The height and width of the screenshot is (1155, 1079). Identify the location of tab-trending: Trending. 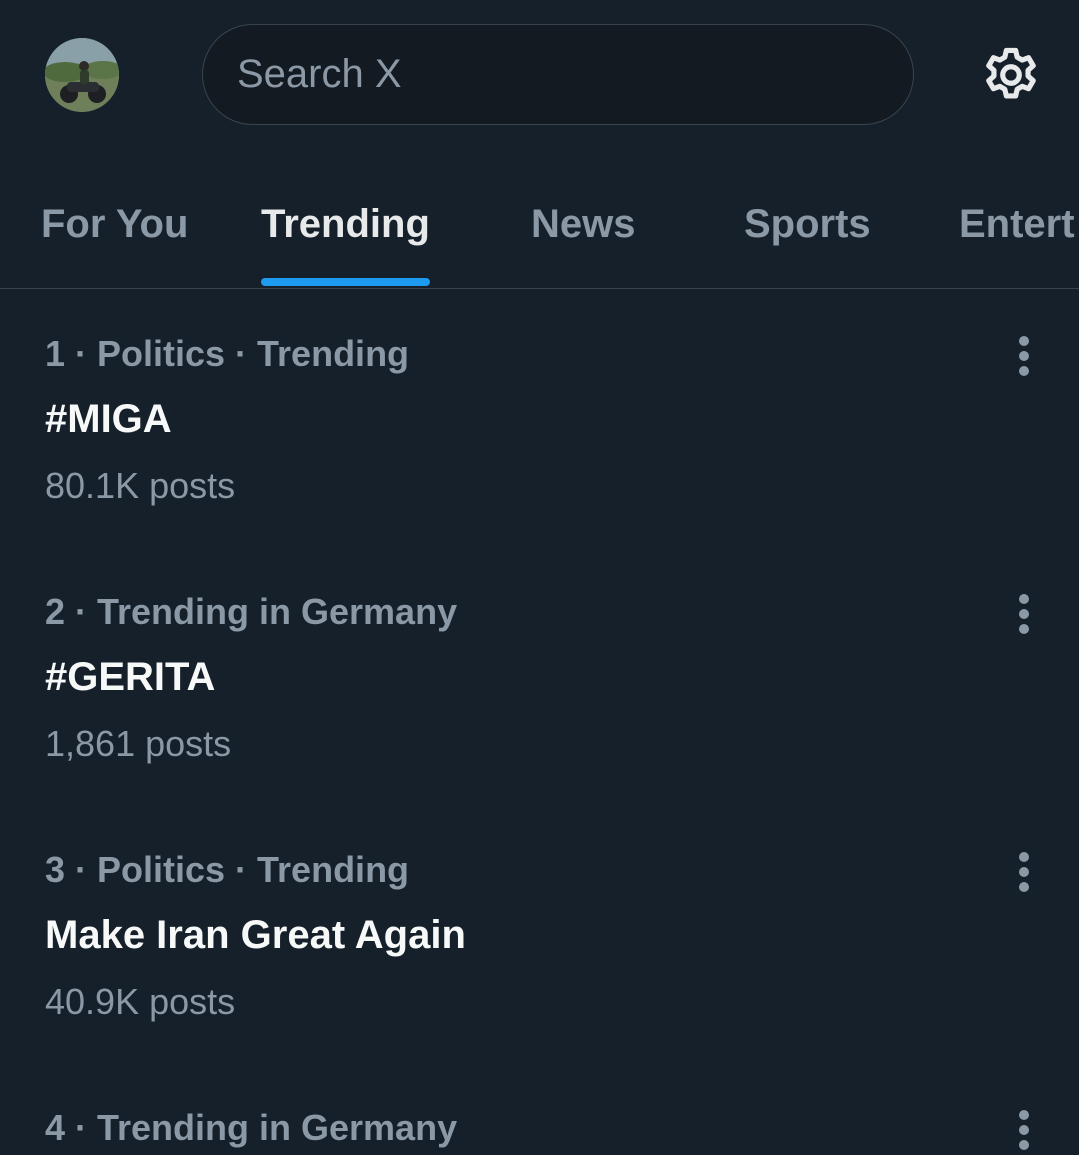
(345, 239).